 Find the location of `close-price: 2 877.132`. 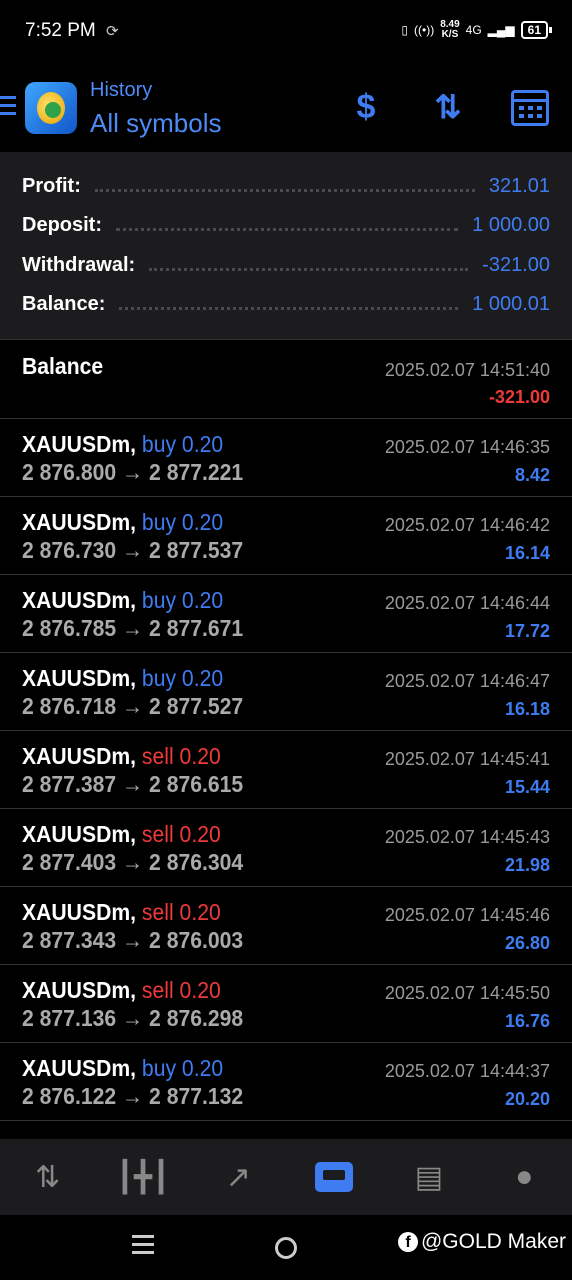

close-price: 2 877.132 is located at coordinates (196, 1096).